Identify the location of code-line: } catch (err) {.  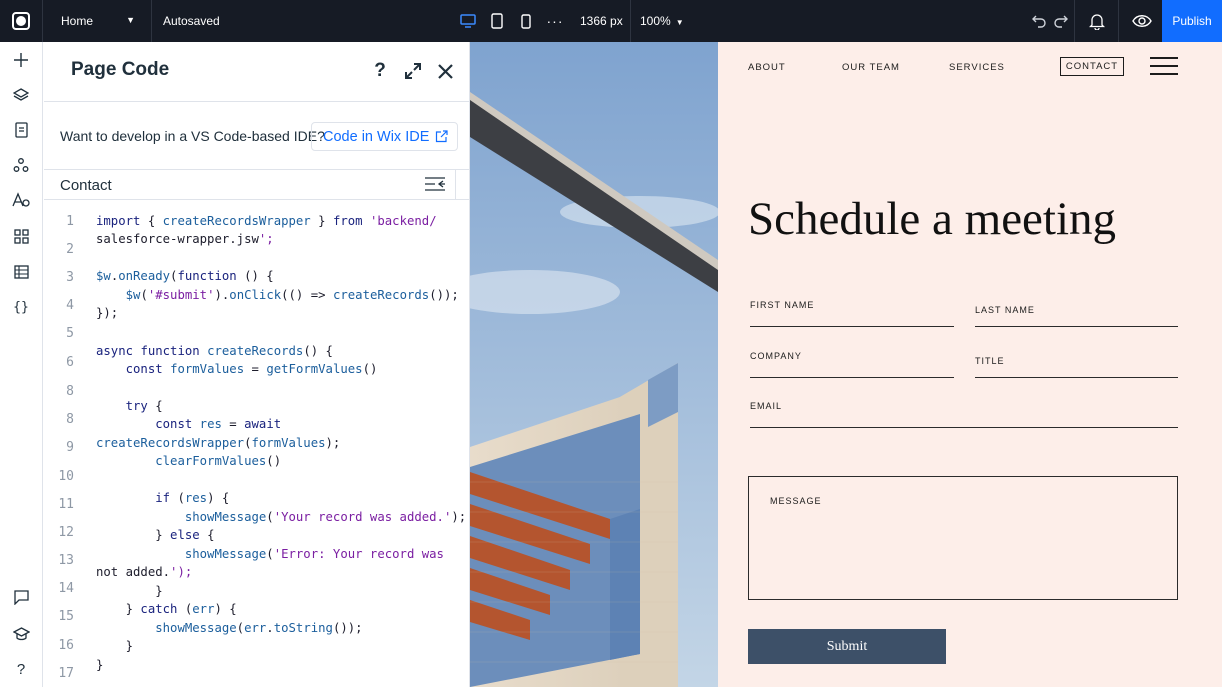
(166, 609).